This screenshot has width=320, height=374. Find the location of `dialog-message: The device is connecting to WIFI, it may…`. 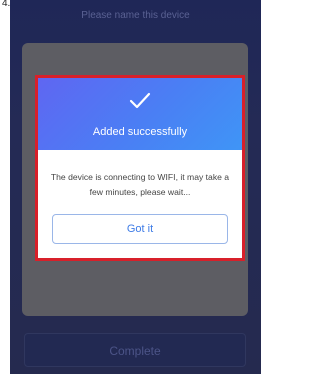

dialog-message: The device is connecting to WIFI, it may… is located at coordinates (140, 184).